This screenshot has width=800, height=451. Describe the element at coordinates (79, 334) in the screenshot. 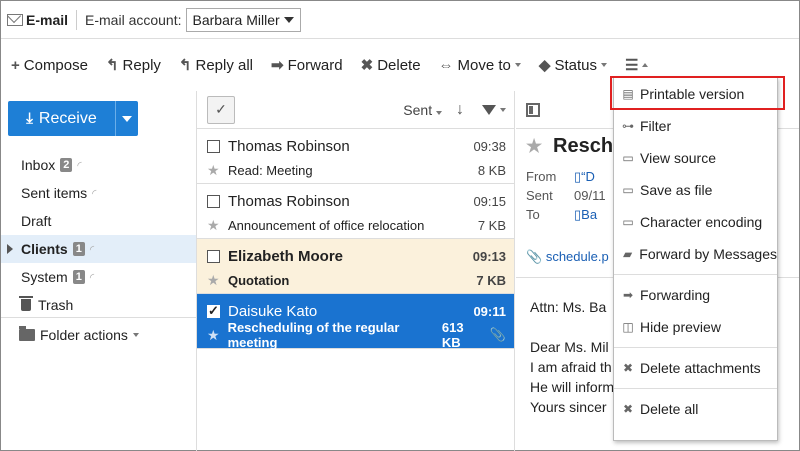

I see `folder-actions-button: Folder actions` at that location.